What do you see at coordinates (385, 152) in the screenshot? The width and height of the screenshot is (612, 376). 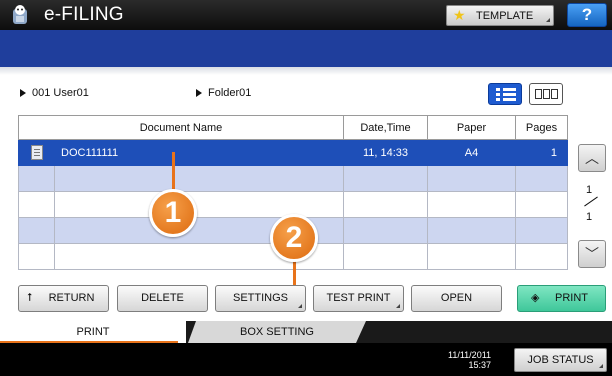 I see `doc-datetime-cell: 11, 14:33` at bounding box center [385, 152].